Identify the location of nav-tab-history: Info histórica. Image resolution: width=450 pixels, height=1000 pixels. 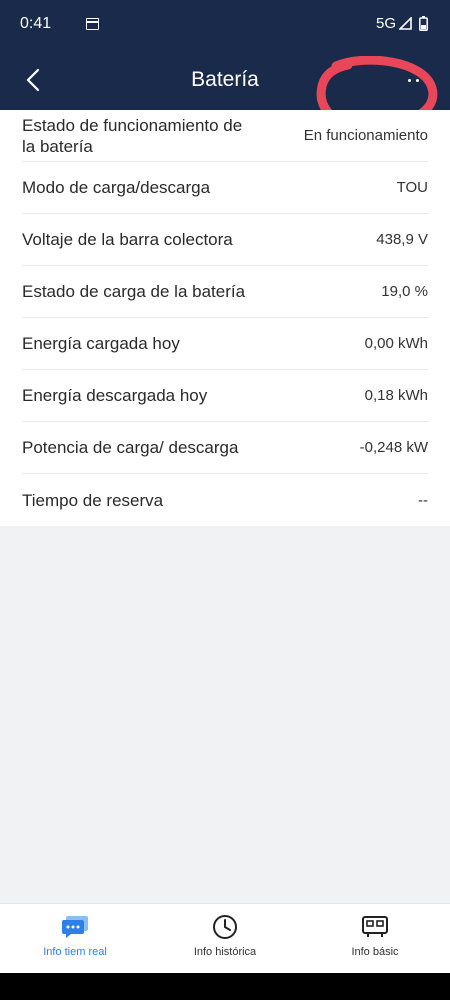
(225, 938).